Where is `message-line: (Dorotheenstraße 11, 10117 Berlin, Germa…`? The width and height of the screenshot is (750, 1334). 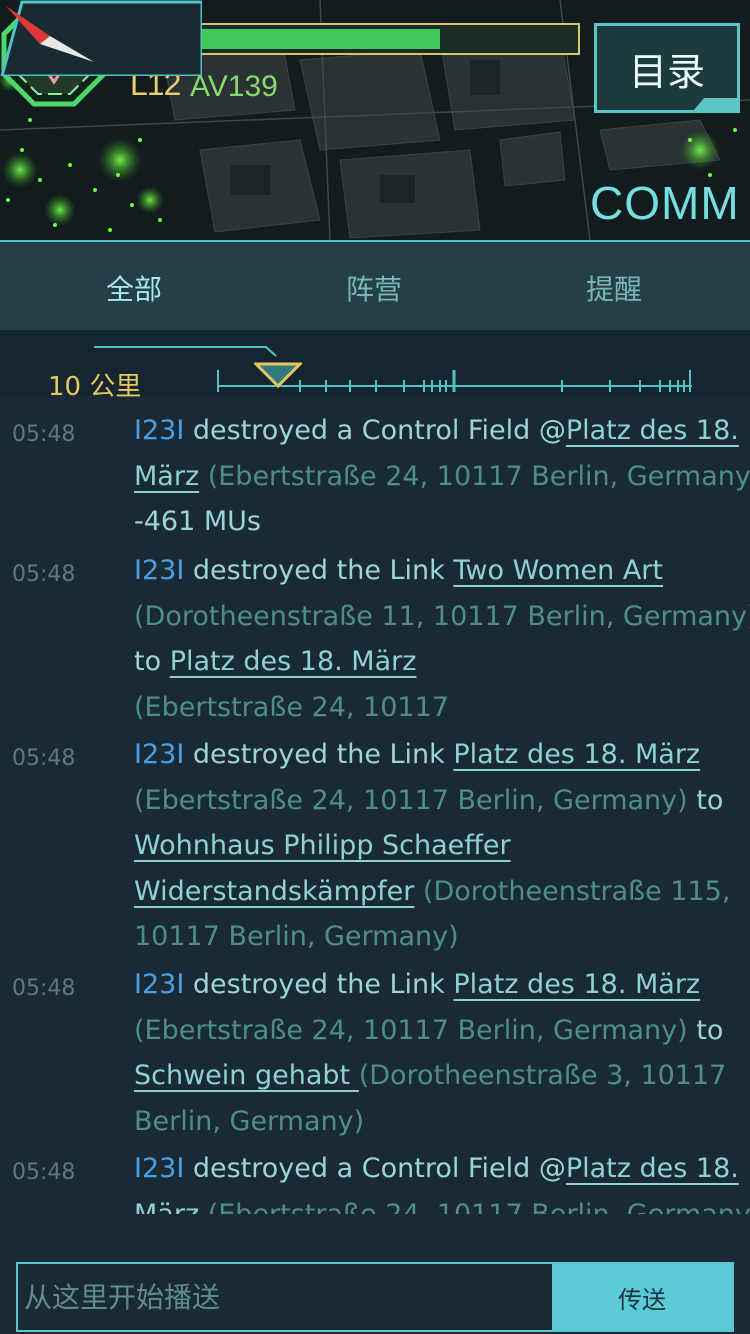 message-line: (Dorotheenstraße 11, 10117 Berlin, Germa… is located at coordinates (442, 617).